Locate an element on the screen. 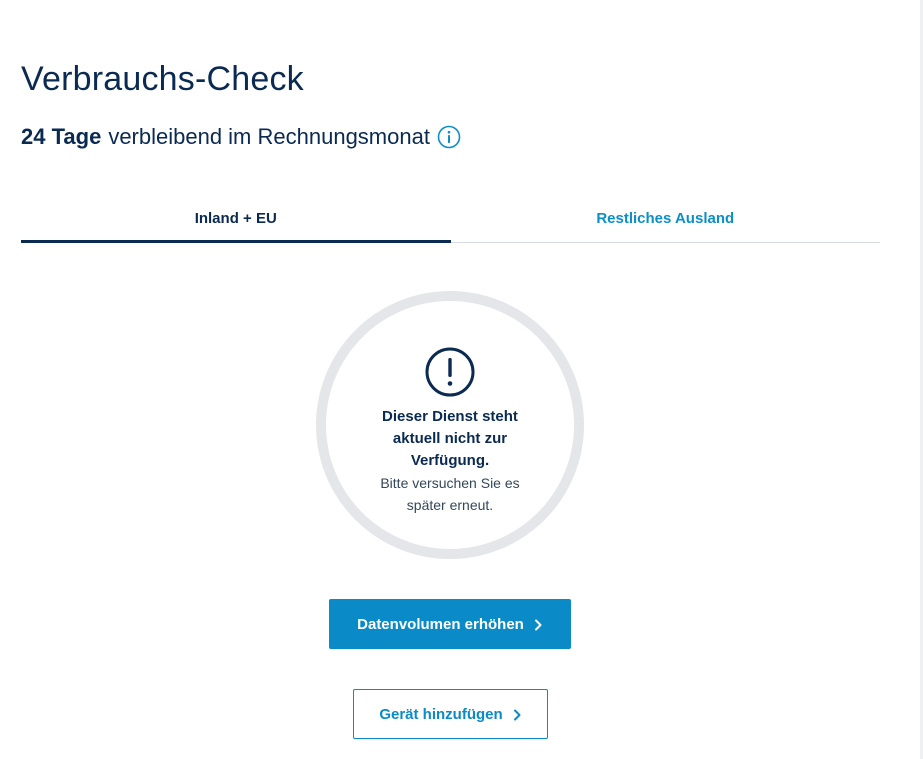 Image resolution: width=923 pixels, height=759 pixels. increase-data-volume-button: Datenvolumen erhöhen is located at coordinates (450, 624).